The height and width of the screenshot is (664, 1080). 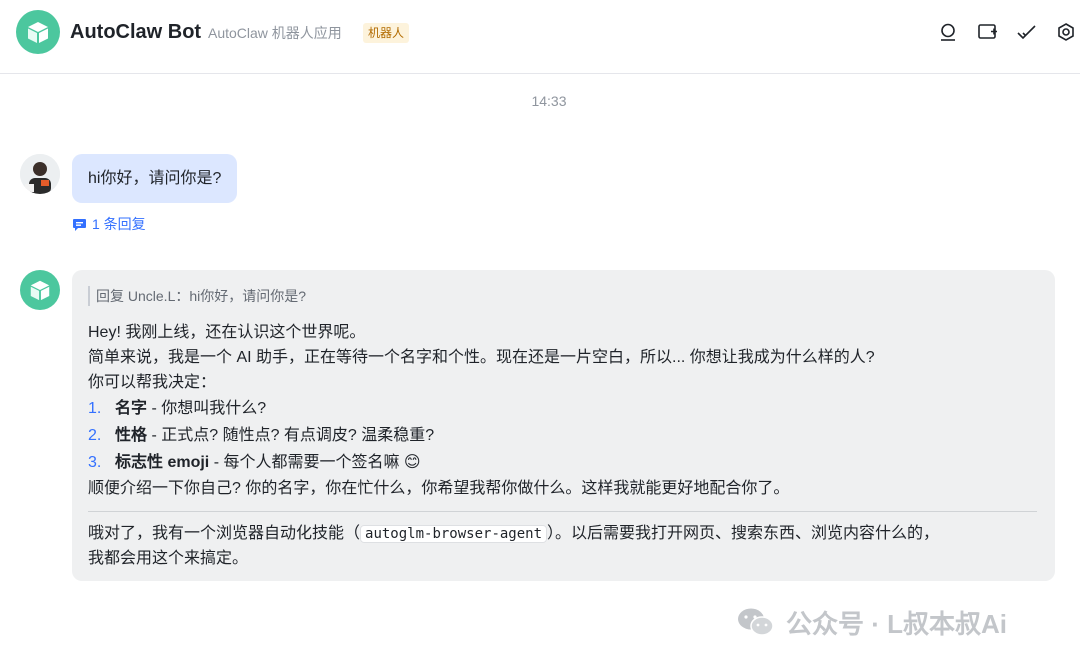 I want to click on quoted-reply: 回复 Uncle.L：hi你好，请问你是?, so click(x=562, y=296).